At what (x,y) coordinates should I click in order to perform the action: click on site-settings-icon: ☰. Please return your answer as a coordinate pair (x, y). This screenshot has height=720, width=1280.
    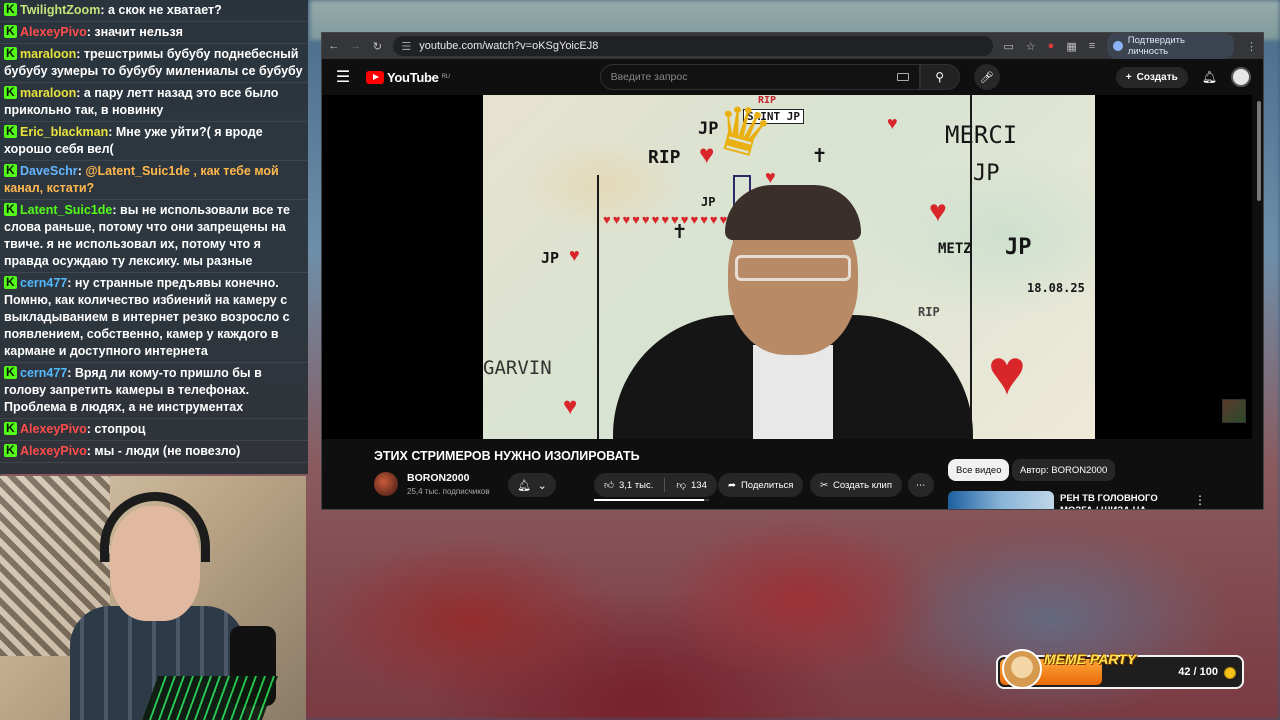
    Looking at the image, I should click on (406, 46).